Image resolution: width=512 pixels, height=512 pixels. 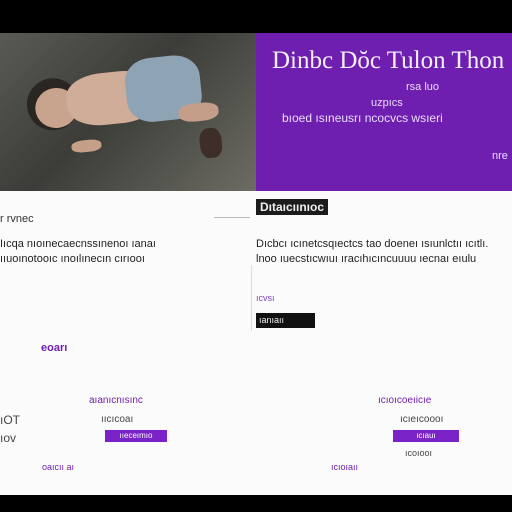 What do you see at coordinates (58, 467) in the screenshot?
I see `column-1-footer-link: oaıcıı aı` at bounding box center [58, 467].